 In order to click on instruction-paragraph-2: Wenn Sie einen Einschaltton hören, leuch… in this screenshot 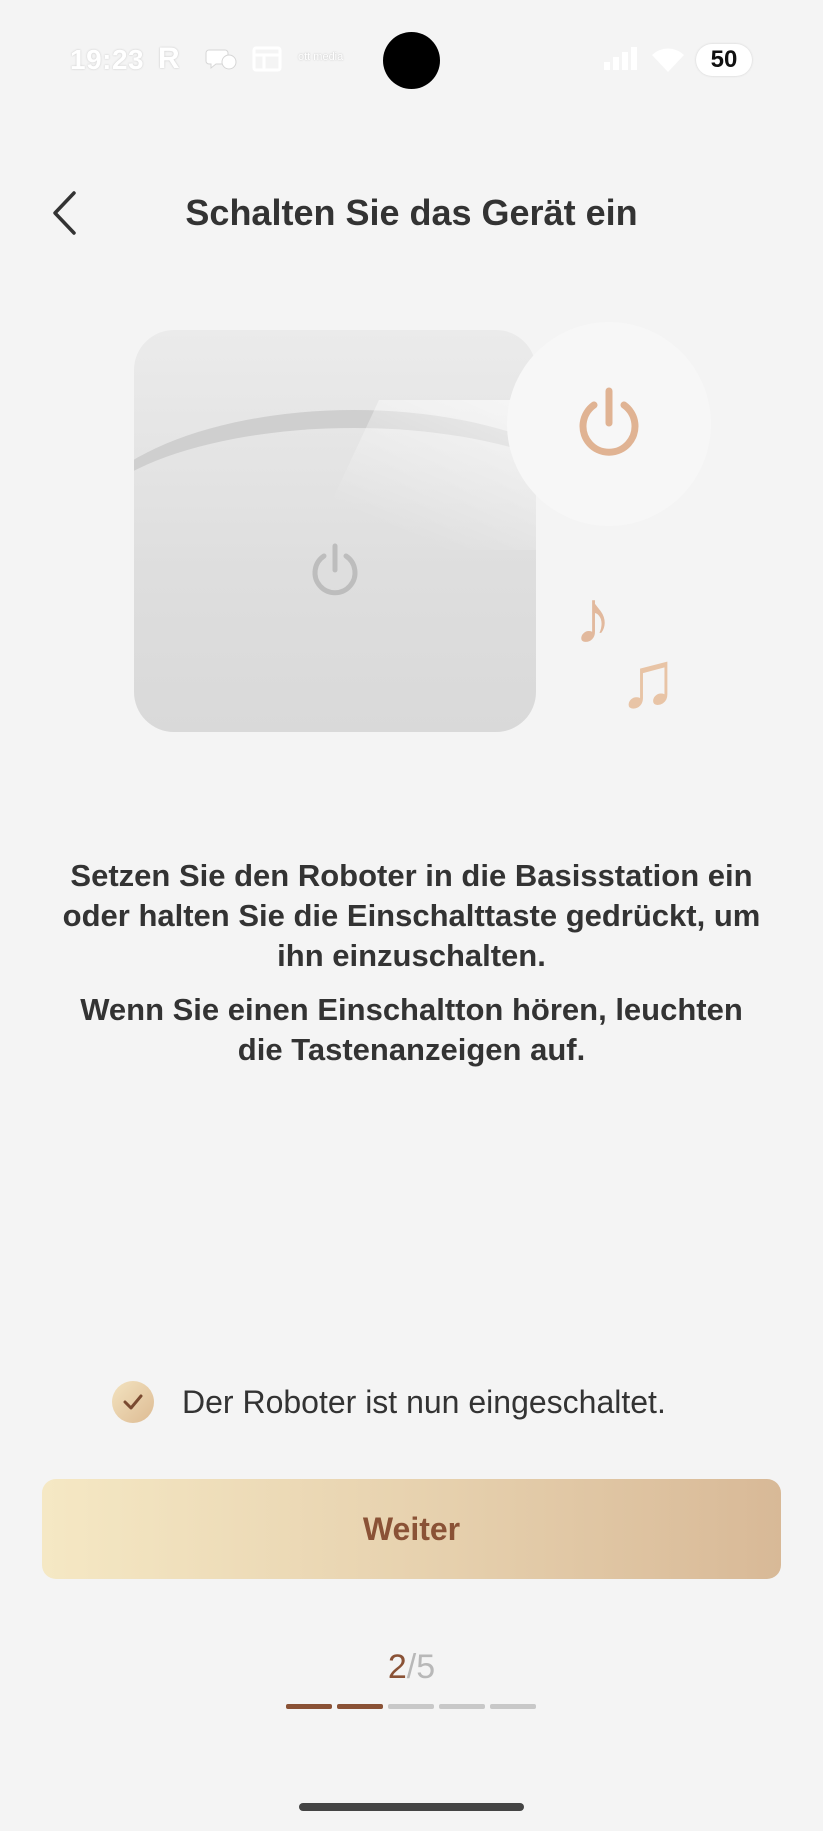, I will do `click(411, 1029)`.